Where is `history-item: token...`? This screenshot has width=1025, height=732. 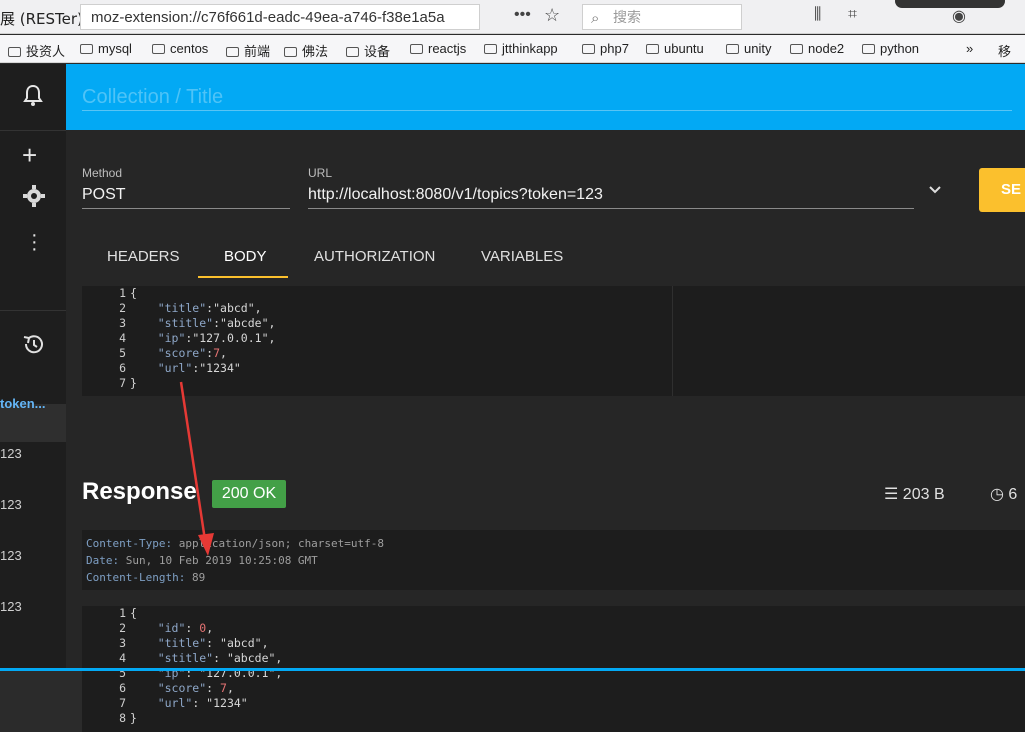
history-item: token... is located at coordinates (23, 403).